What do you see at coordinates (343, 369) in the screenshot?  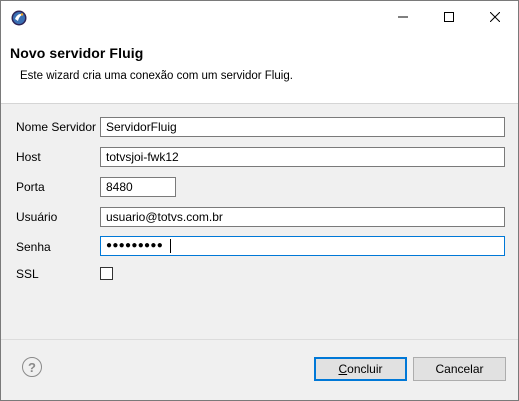 I see `finish-mnemonic: C` at bounding box center [343, 369].